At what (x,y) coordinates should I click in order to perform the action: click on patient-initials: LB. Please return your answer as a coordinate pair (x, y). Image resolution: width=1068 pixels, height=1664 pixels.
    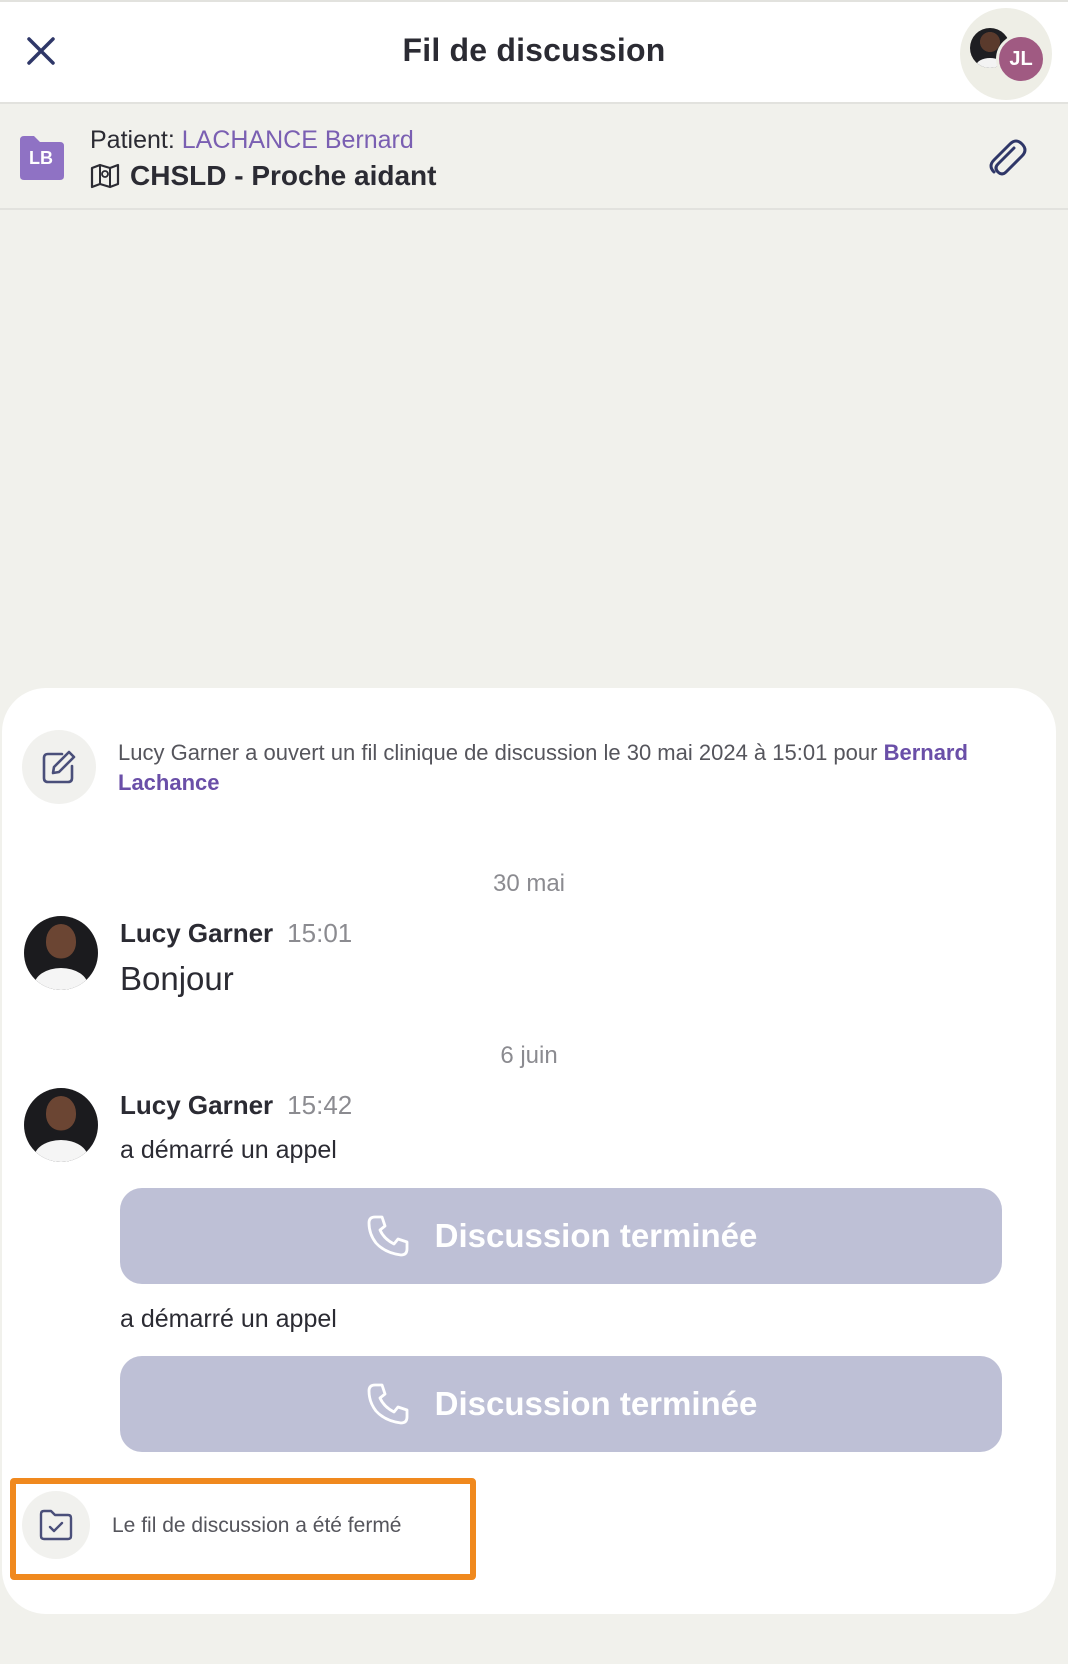
    Looking at the image, I should click on (41, 158).